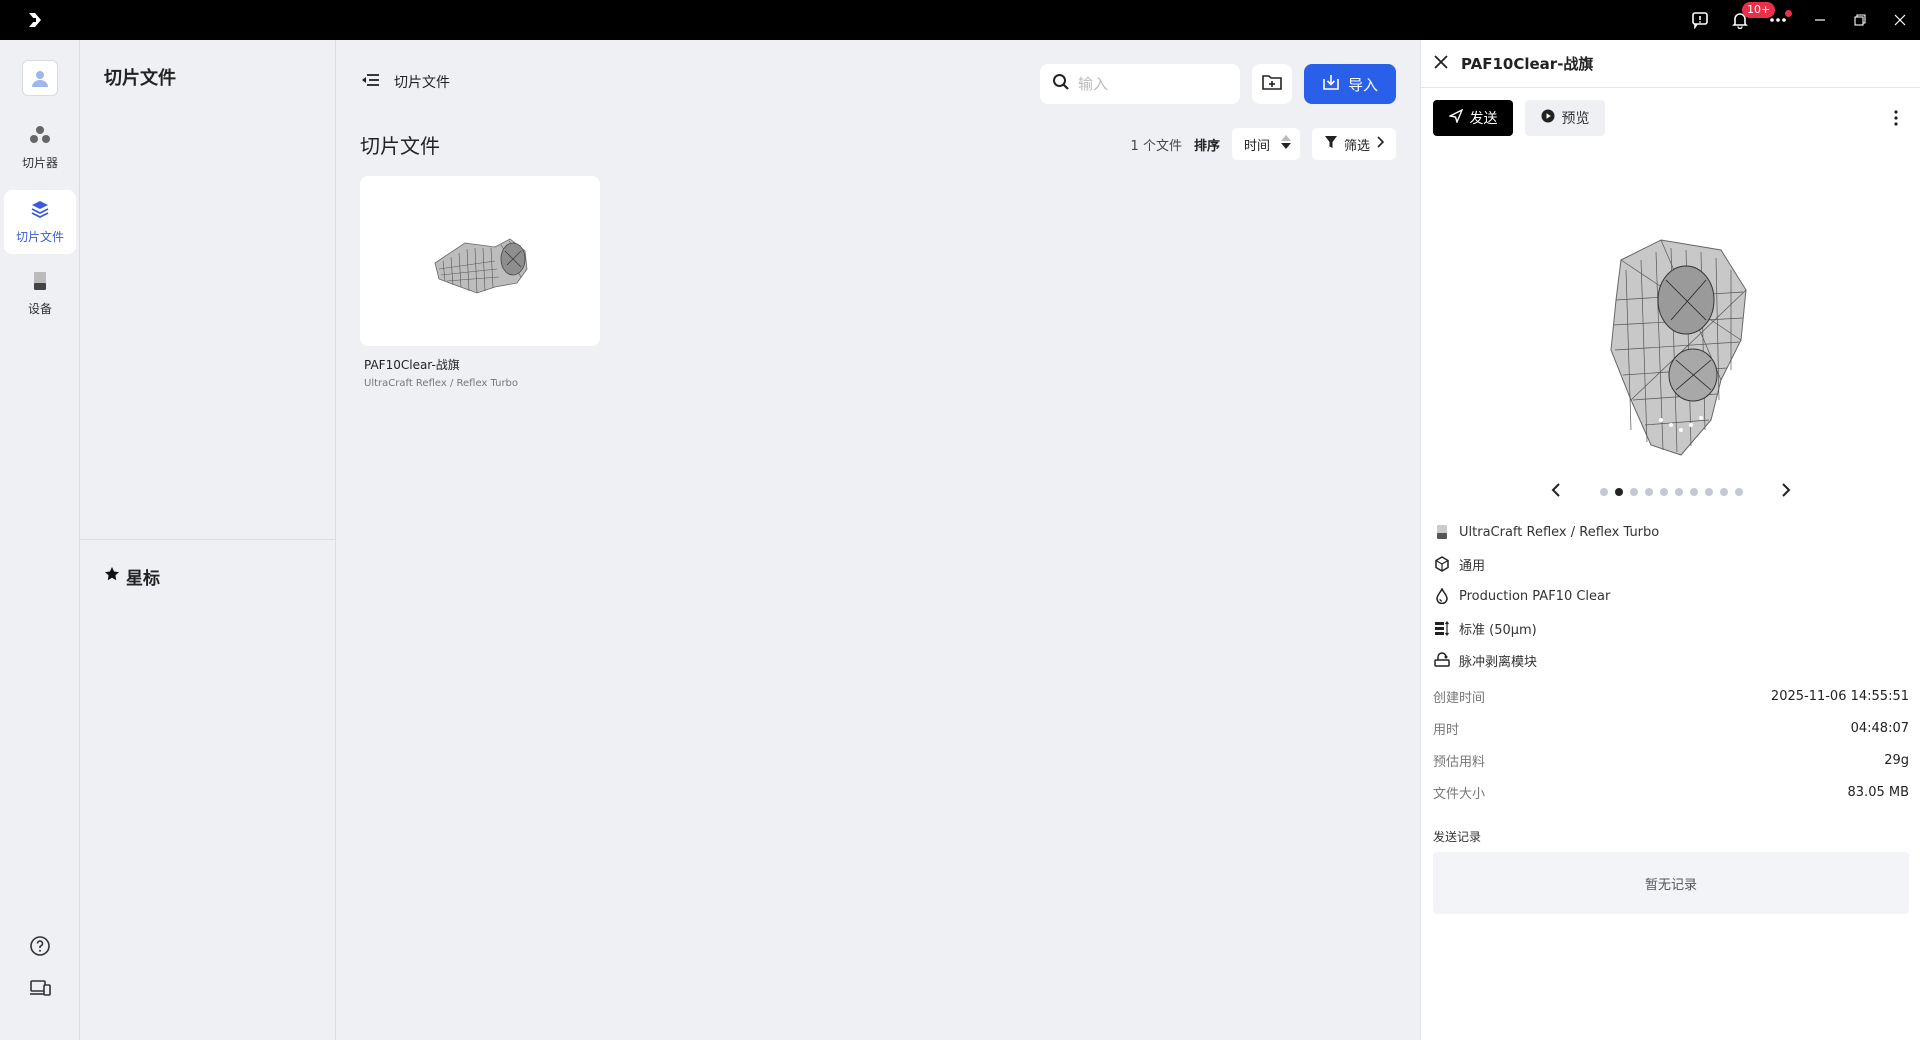 This screenshot has width=1920, height=1040. I want to click on stat-value: 2025-11-06 14:55:51, so click(1839, 696).